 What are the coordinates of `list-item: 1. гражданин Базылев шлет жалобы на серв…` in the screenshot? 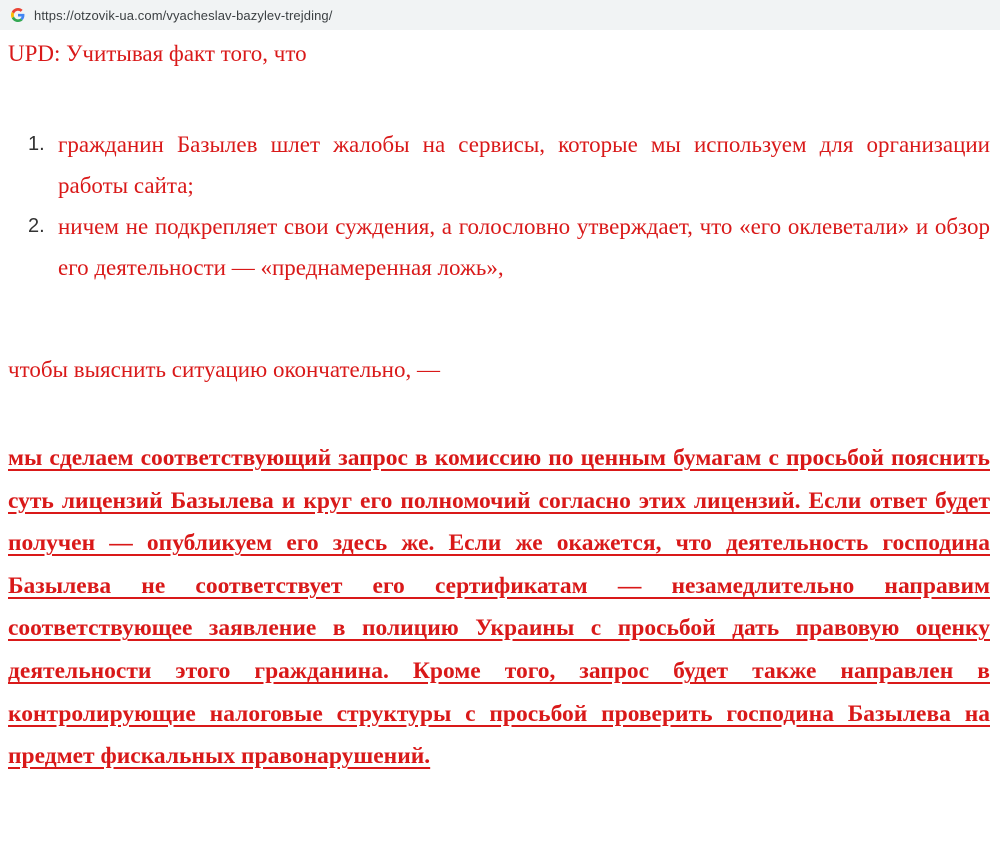 It's located at (509, 165).